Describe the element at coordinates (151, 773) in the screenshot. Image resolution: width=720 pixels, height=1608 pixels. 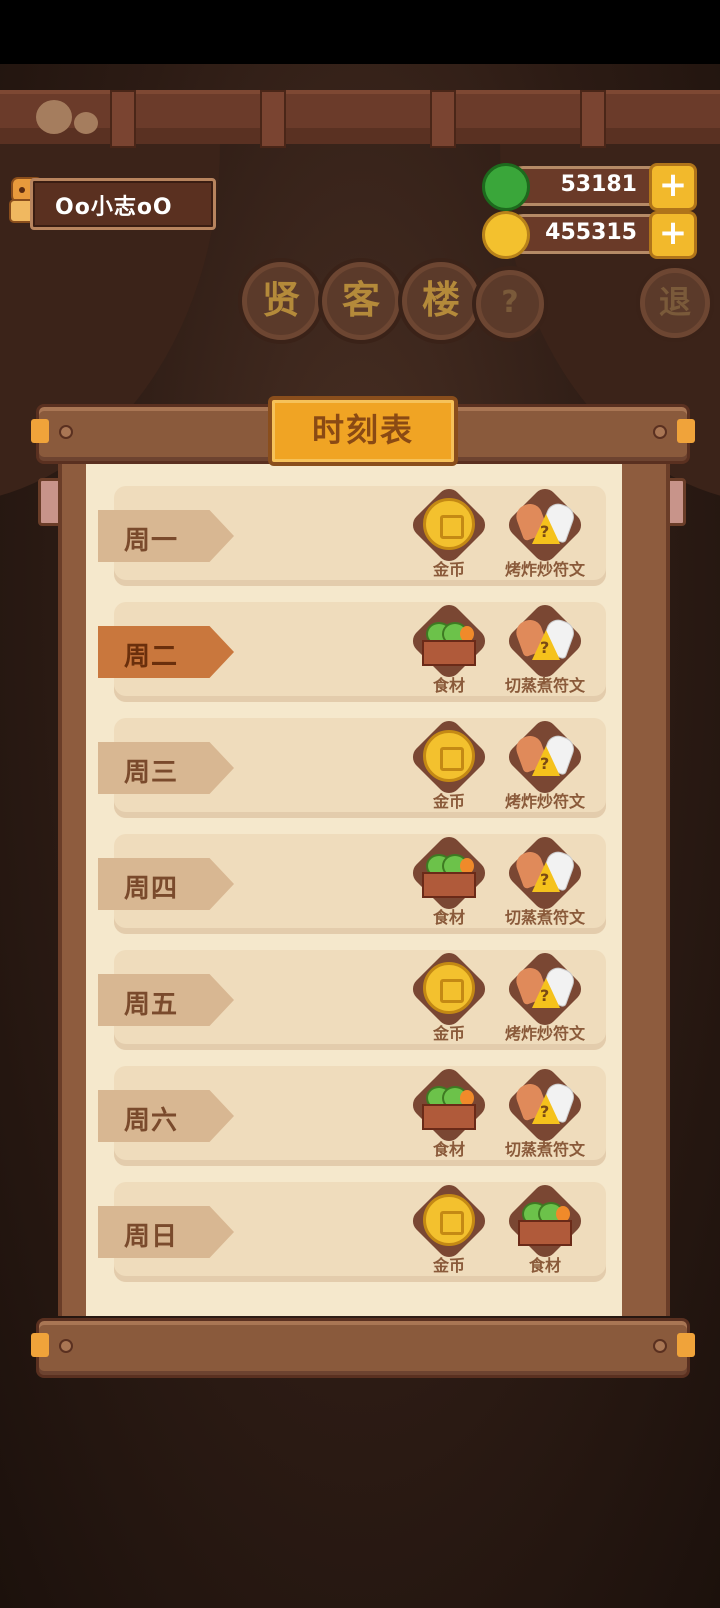
I see `day-label: 周三` at that location.